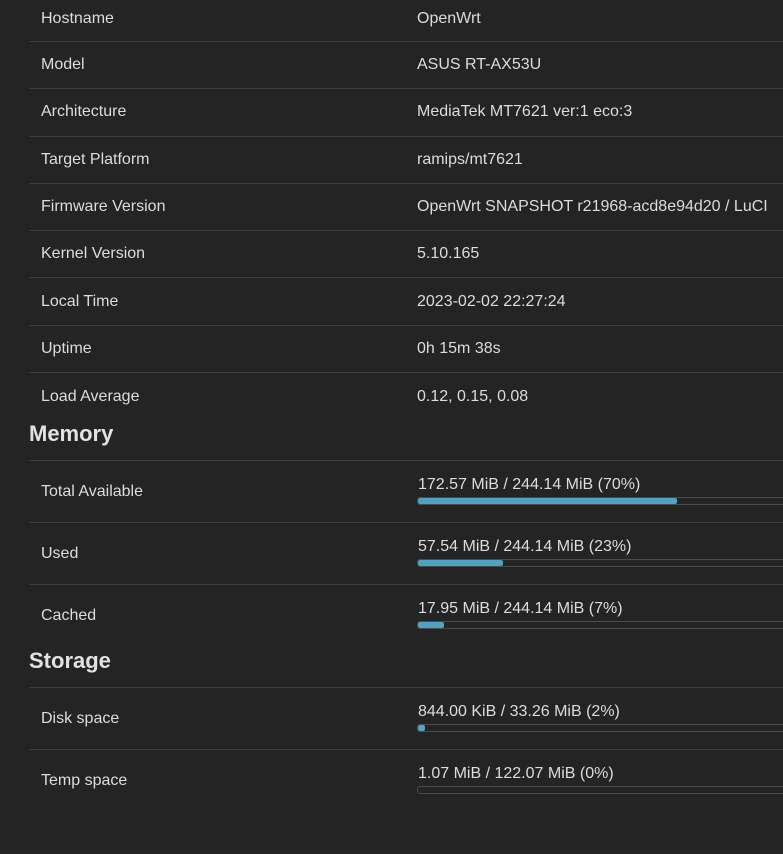 This screenshot has width=783, height=854. I want to click on kernel-version-label: Kernel Version, so click(93, 254).